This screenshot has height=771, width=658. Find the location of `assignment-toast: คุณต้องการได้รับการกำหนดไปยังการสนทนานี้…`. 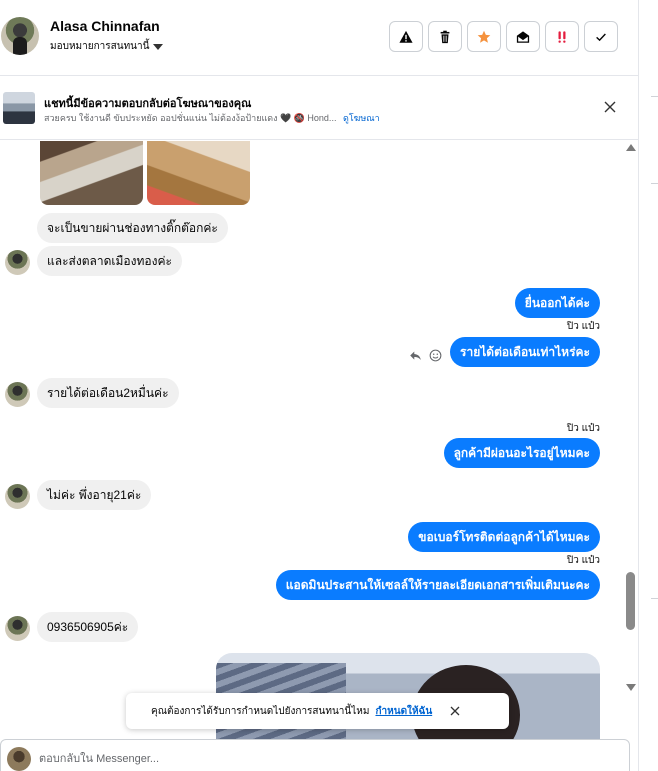

assignment-toast: คุณต้องการได้รับการกำหนดไปยังการสนทนานี้… is located at coordinates (317, 711).